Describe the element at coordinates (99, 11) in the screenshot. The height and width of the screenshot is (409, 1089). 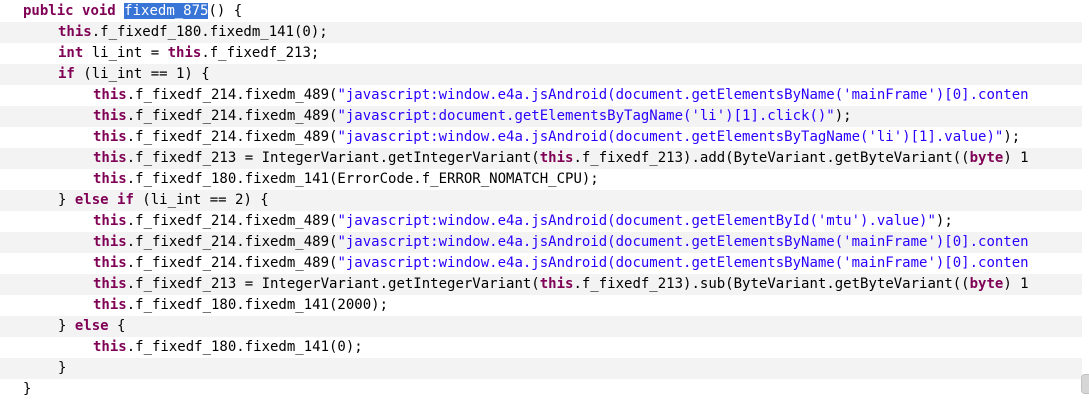
I see `keyword: void` at that location.